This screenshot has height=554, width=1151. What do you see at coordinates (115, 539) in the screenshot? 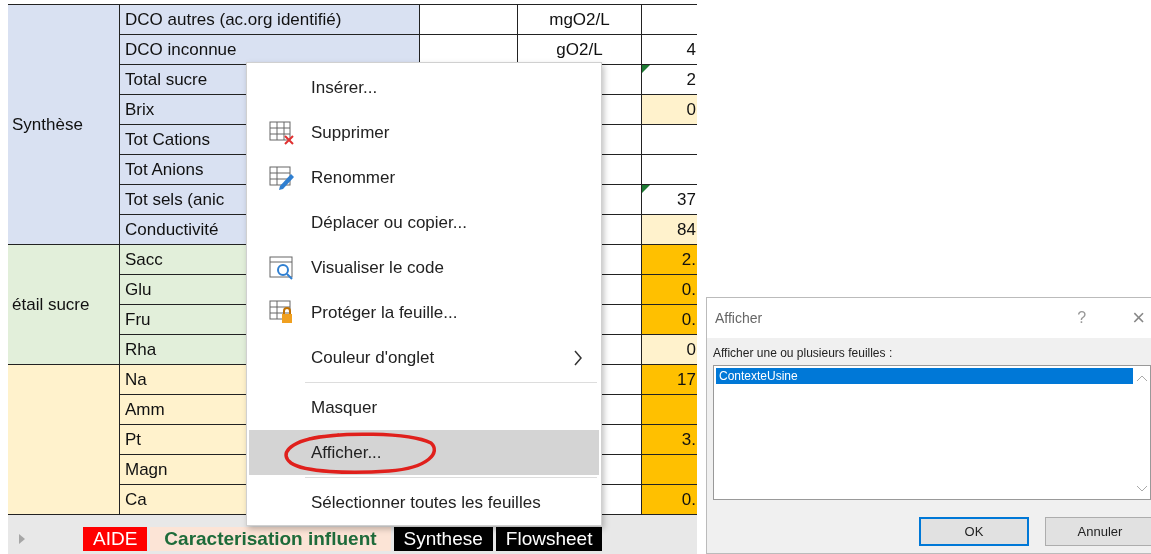
I see `sheet-tab: AIDE` at bounding box center [115, 539].